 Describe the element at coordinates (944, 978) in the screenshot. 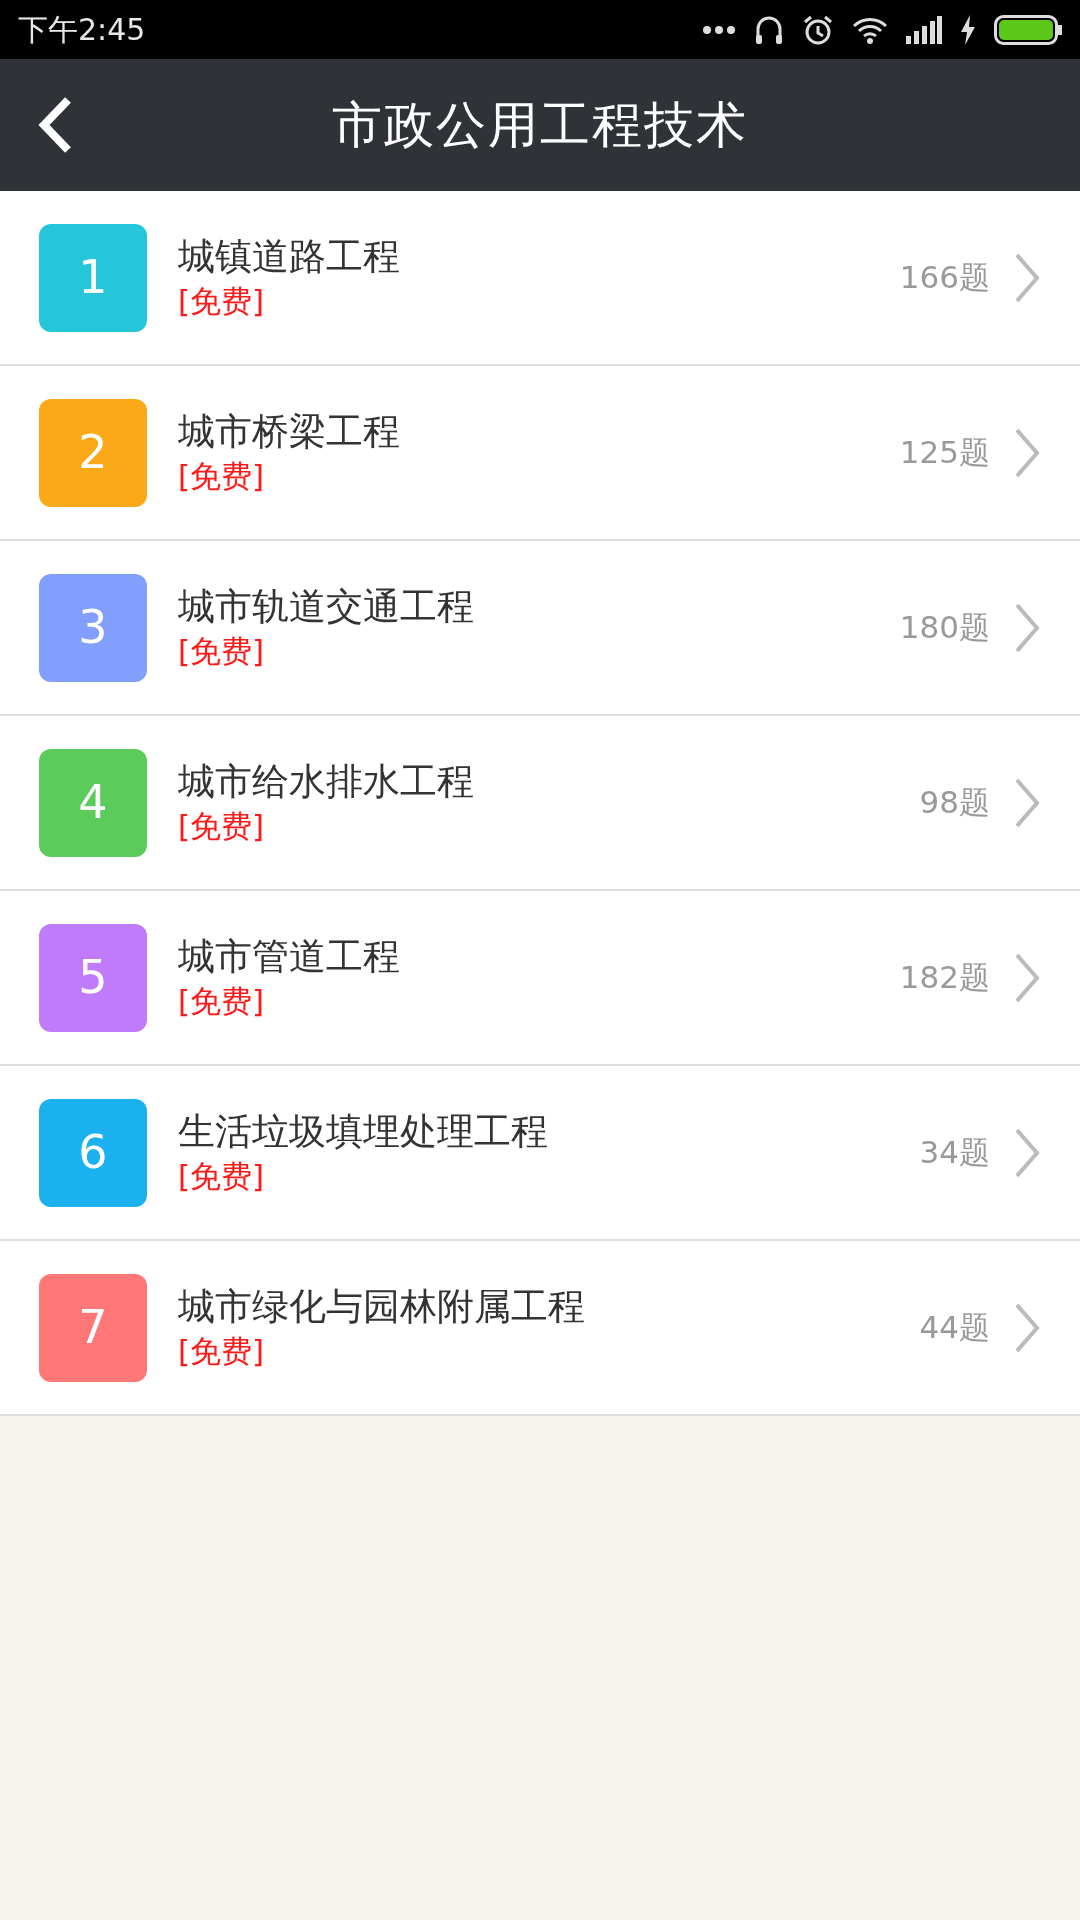

I see `question-count: 182题` at that location.